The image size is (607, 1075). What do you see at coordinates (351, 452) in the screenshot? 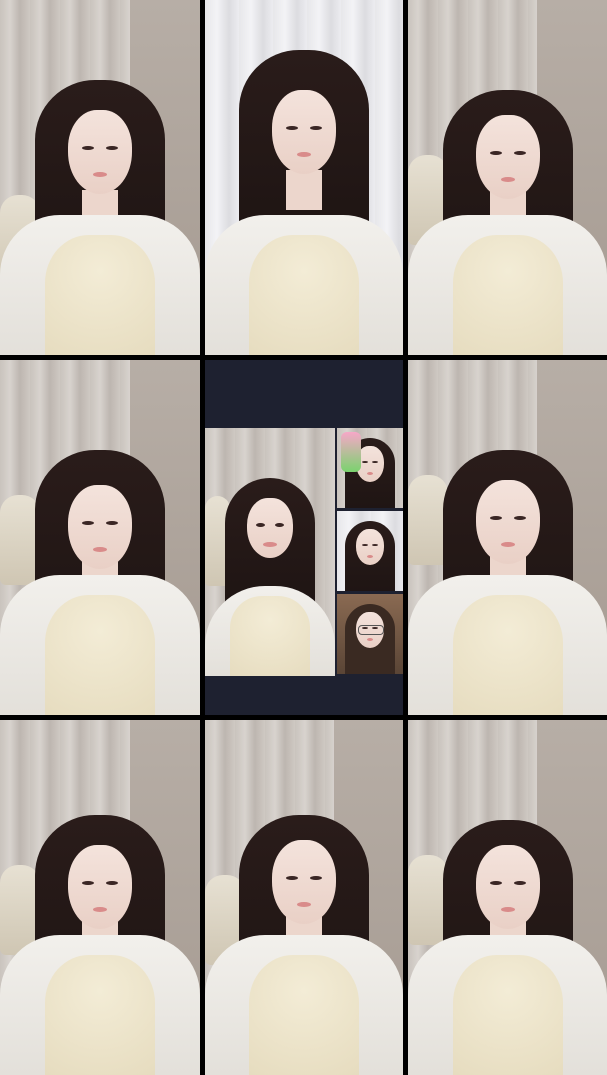
I see `sticker-overlay` at bounding box center [351, 452].